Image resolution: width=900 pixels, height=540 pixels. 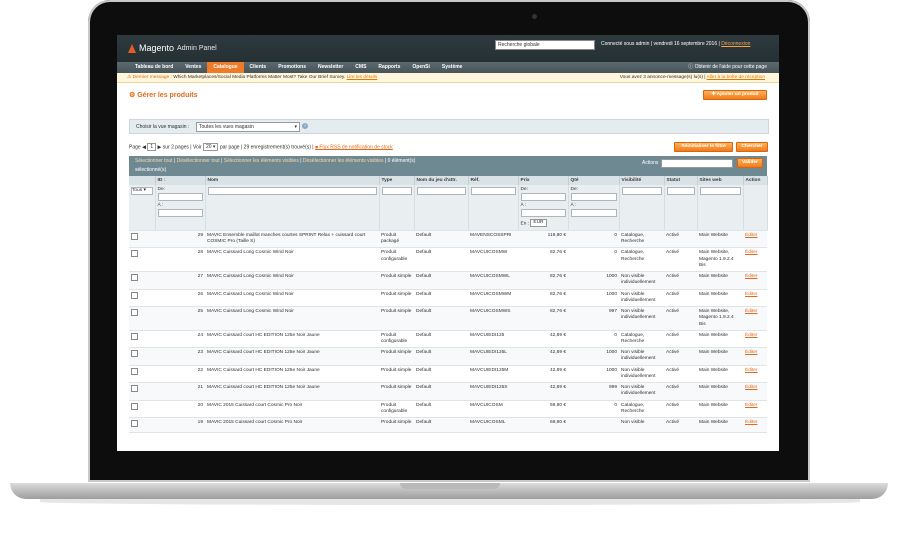 What do you see at coordinates (330, 67) in the screenshot?
I see `nav-newsletter: Newsletter` at bounding box center [330, 67].